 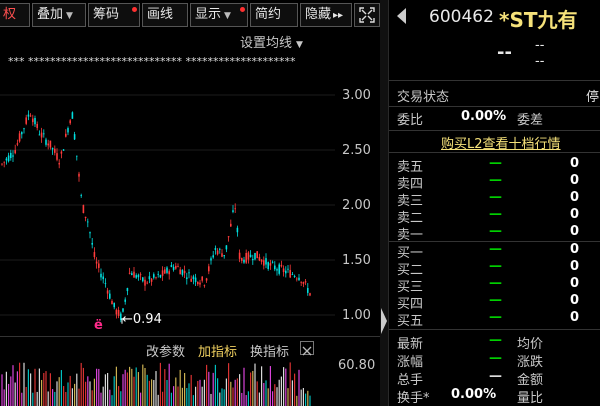 What do you see at coordinates (269, 350) in the screenshot?
I see `switch-indicator-button: 换指标` at bounding box center [269, 350].